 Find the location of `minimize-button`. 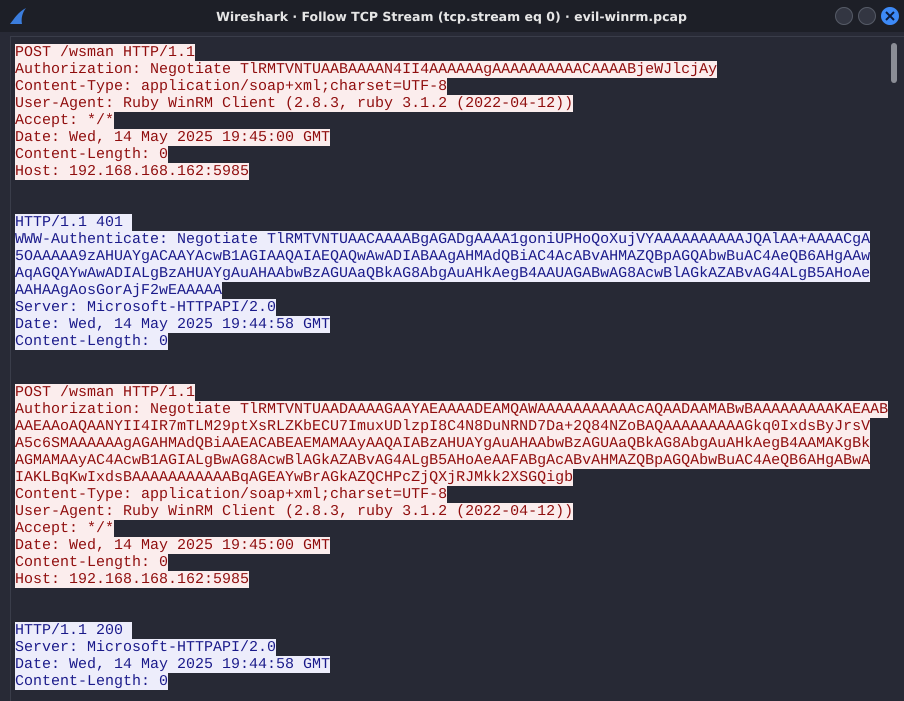

minimize-button is located at coordinates (844, 16).